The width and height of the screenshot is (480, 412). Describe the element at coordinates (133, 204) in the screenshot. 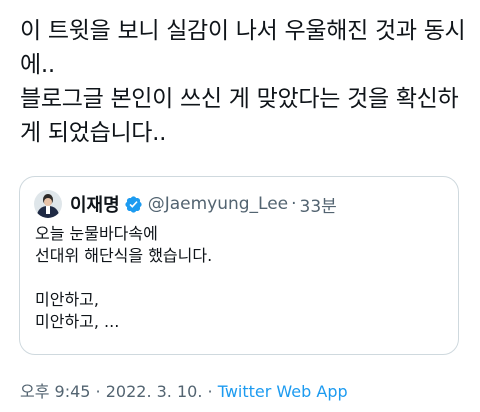

I see `verified-badge-icon` at that location.